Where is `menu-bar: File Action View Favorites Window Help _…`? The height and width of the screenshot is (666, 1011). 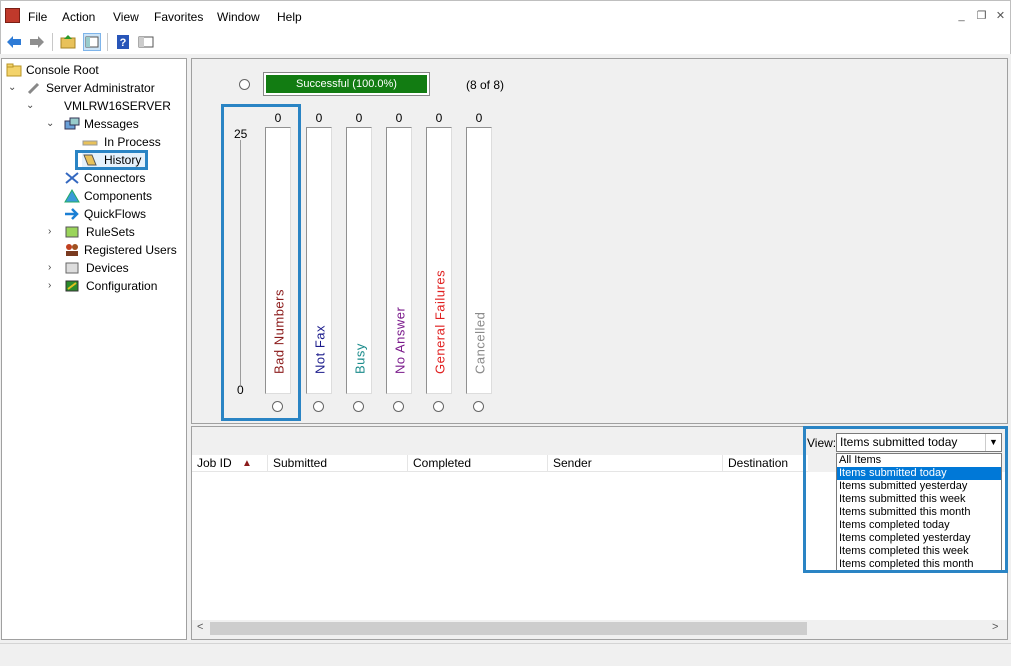
menu-bar: File Action View Favorites Window Help _… is located at coordinates (505, 15).